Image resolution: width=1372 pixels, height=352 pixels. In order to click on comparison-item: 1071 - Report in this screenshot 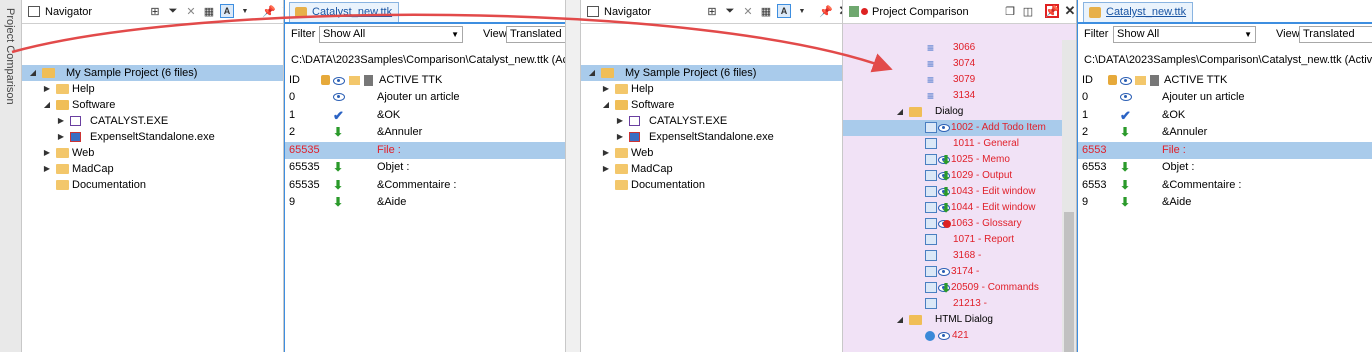, I will do `click(953, 240)`.